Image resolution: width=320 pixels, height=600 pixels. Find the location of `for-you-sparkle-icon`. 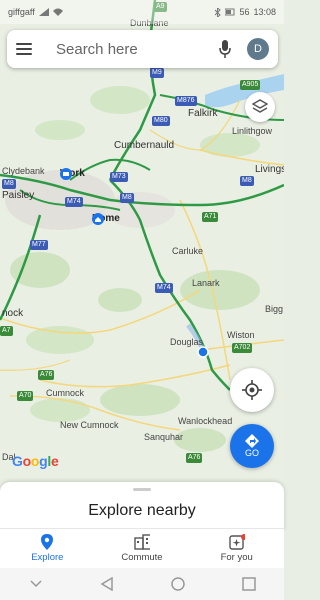

for-you-sparkle-icon is located at coordinates (236, 542).